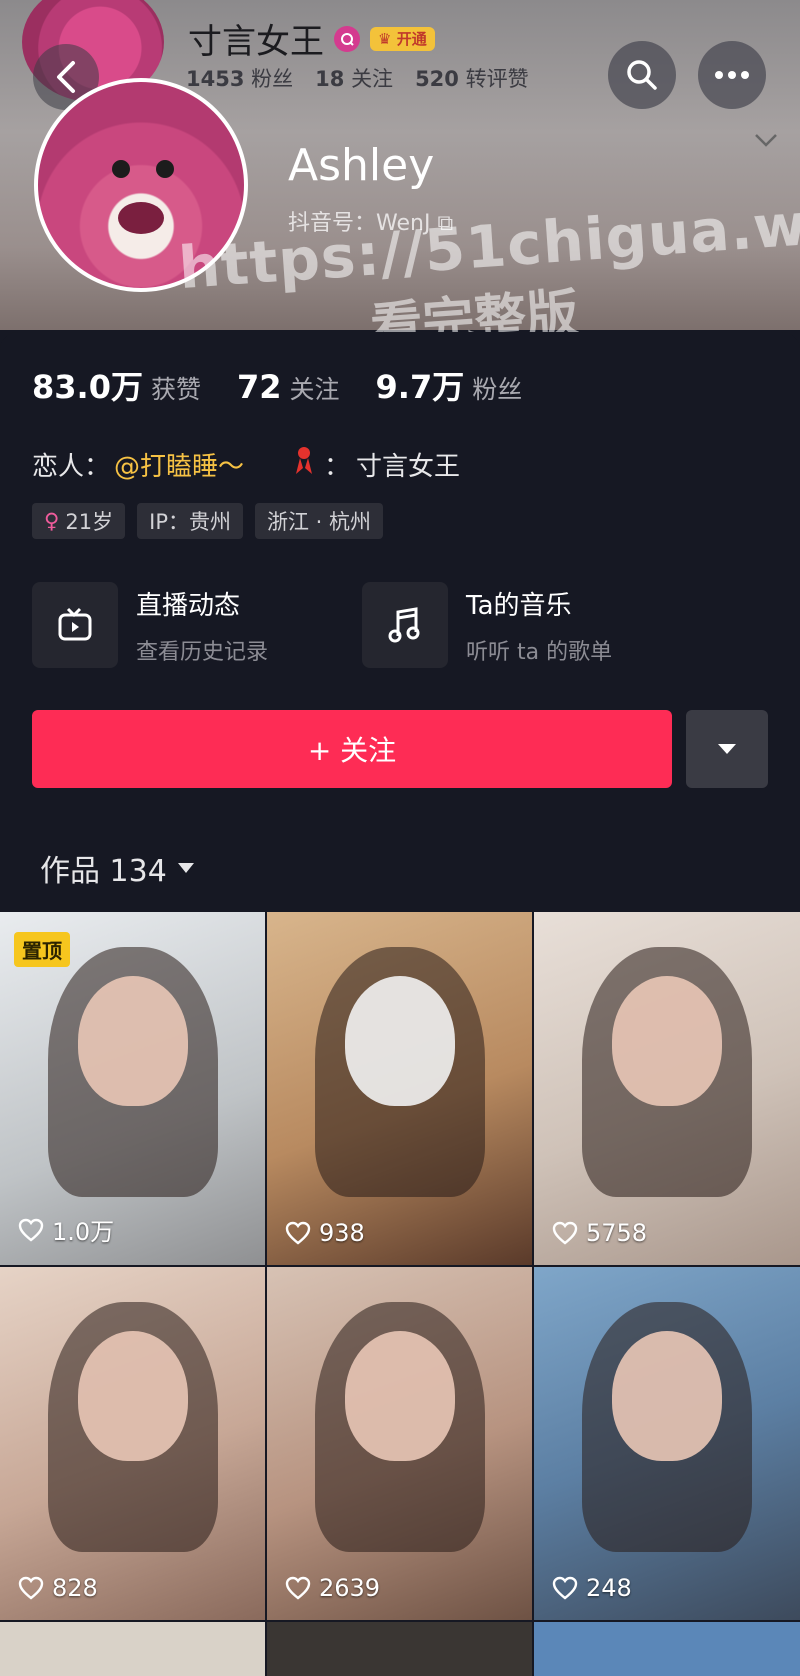 The image size is (800, 1676). Describe the element at coordinates (58, 1588) in the screenshot. I see `video-likes: 828` at that location.